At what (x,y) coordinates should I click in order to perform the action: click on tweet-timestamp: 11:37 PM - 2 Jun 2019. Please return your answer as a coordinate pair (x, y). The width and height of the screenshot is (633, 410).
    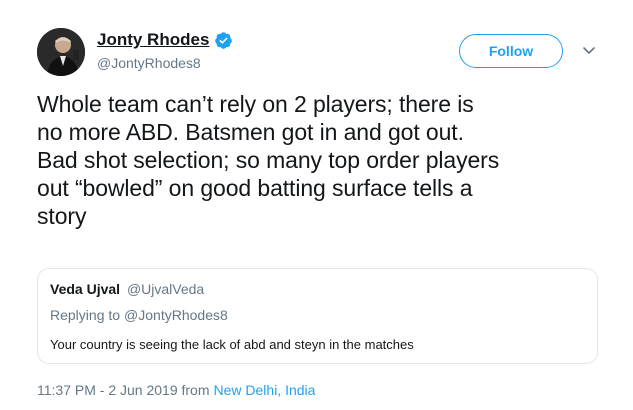
    Looking at the image, I should click on (107, 390).